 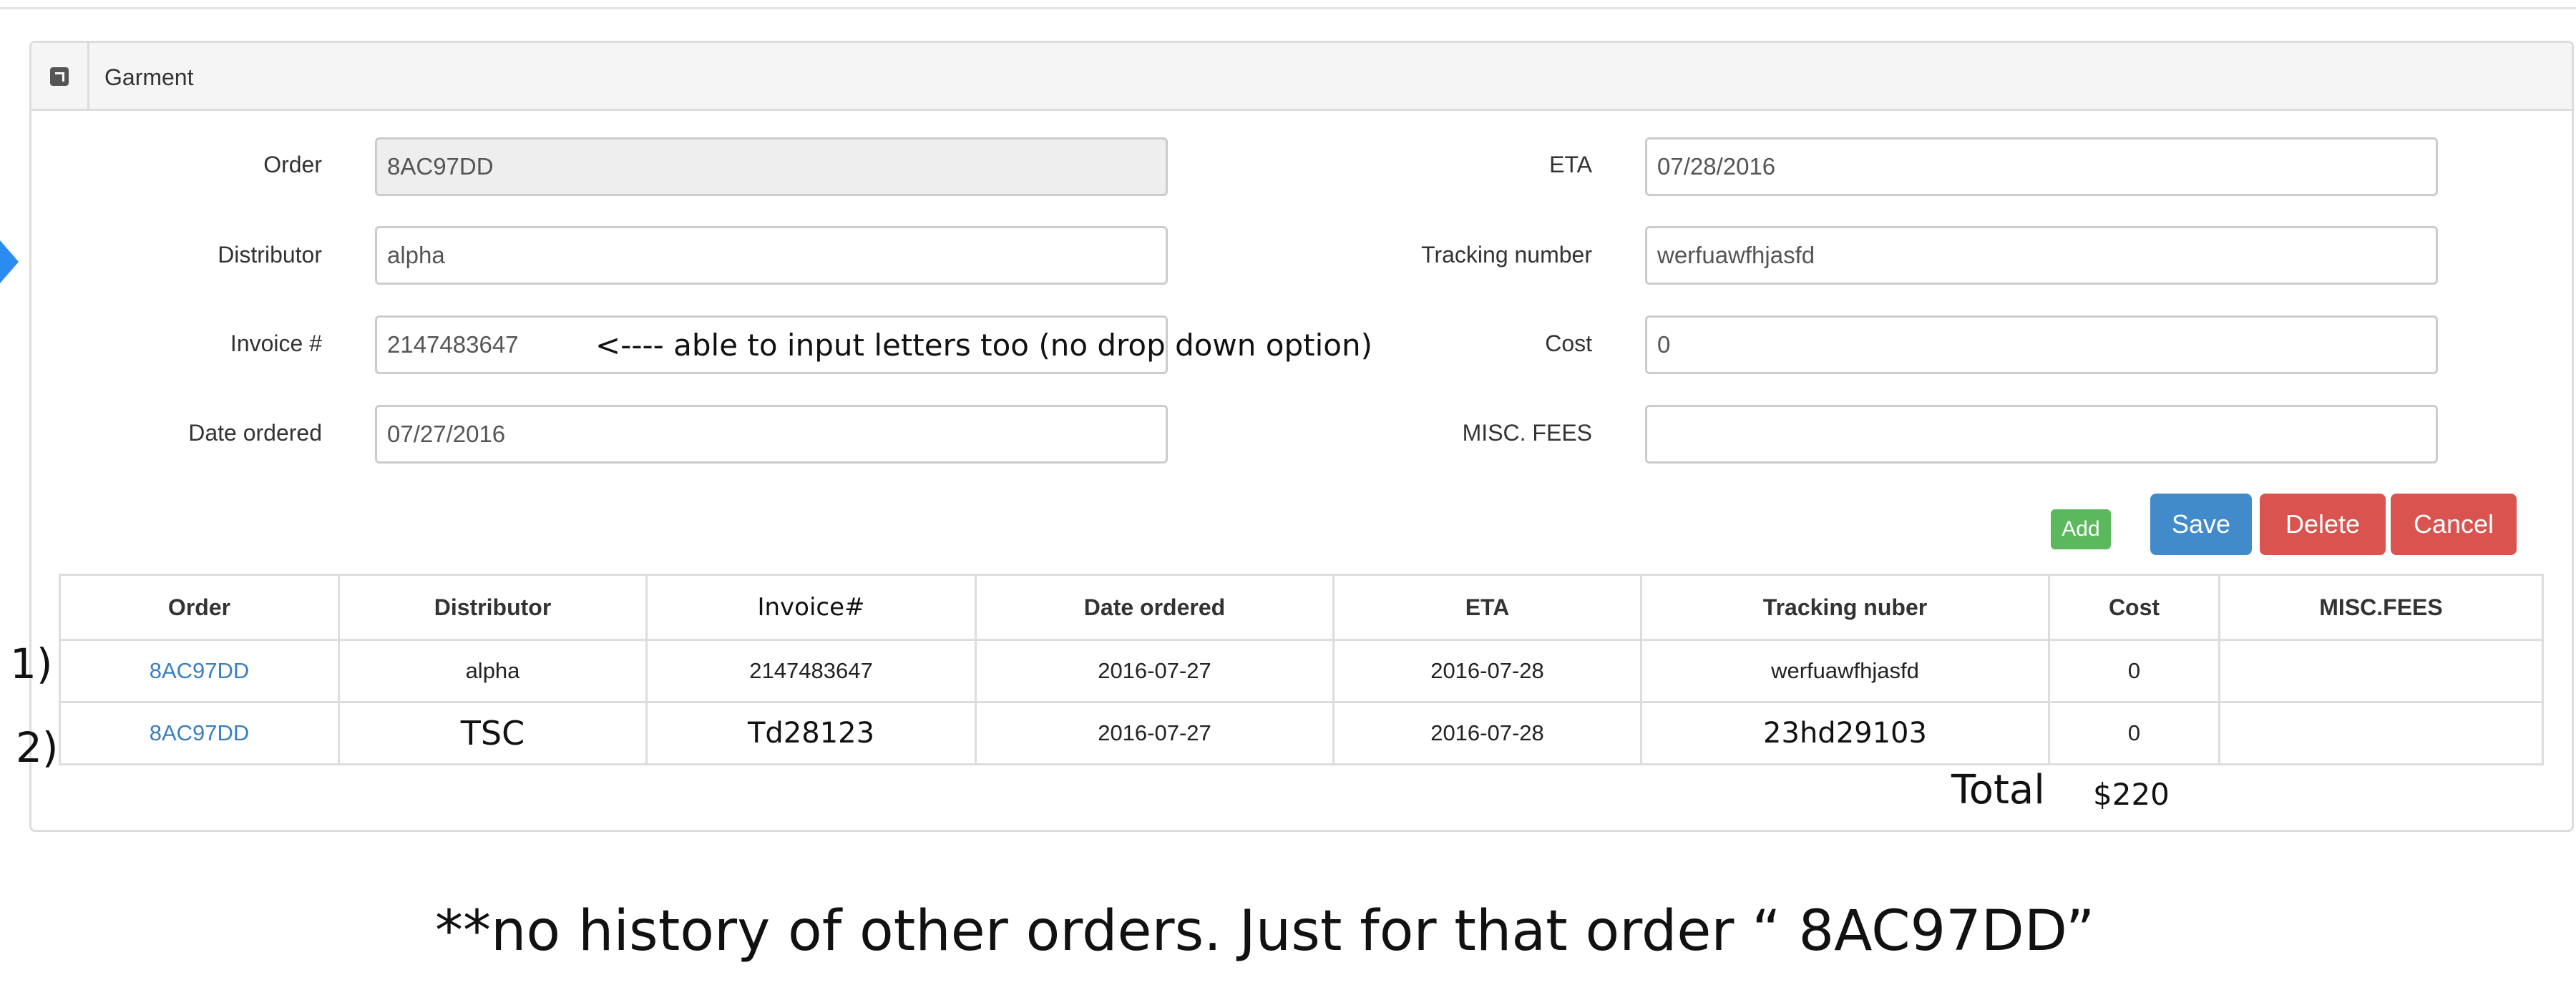 What do you see at coordinates (276, 343) in the screenshot?
I see `invoice-label: Invoice #` at bounding box center [276, 343].